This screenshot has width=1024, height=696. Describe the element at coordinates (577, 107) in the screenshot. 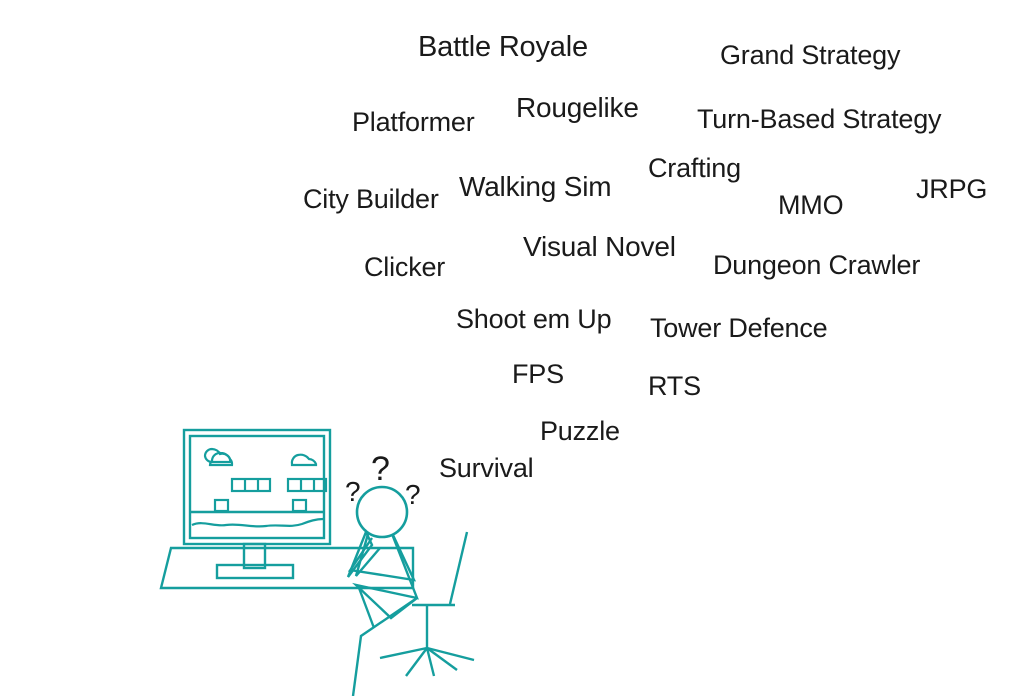

I see `genre-label: Rougelike` at that location.